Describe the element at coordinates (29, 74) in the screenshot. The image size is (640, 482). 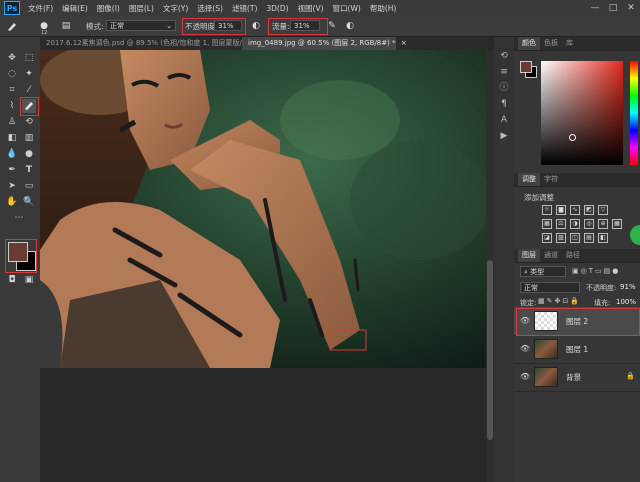
I see `quick-select-icon: ✦` at that location.